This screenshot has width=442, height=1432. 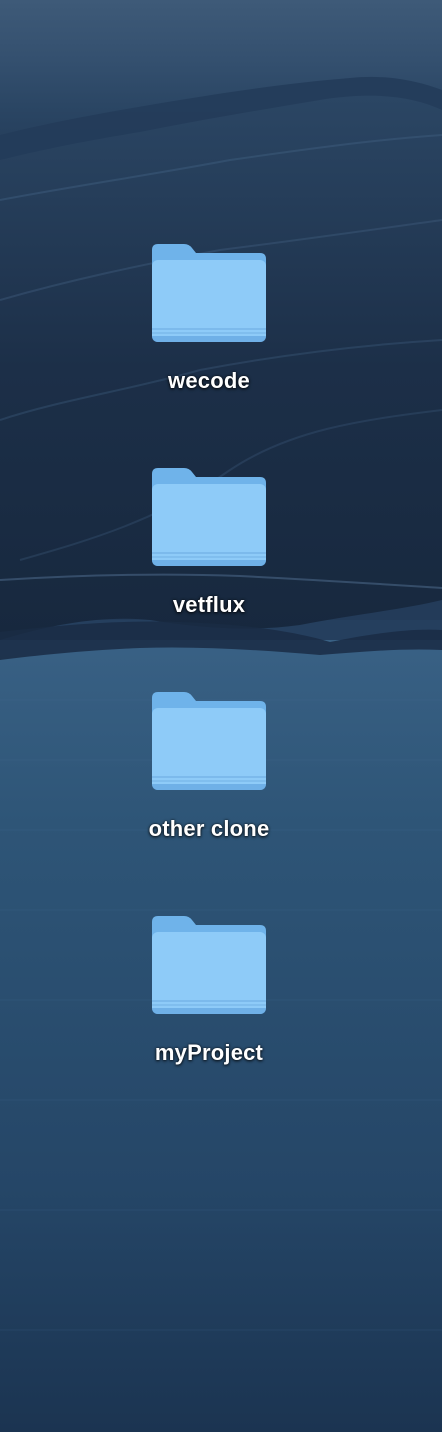 I want to click on desktop-folder-wecode: wecode, so click(x=209, y=318).